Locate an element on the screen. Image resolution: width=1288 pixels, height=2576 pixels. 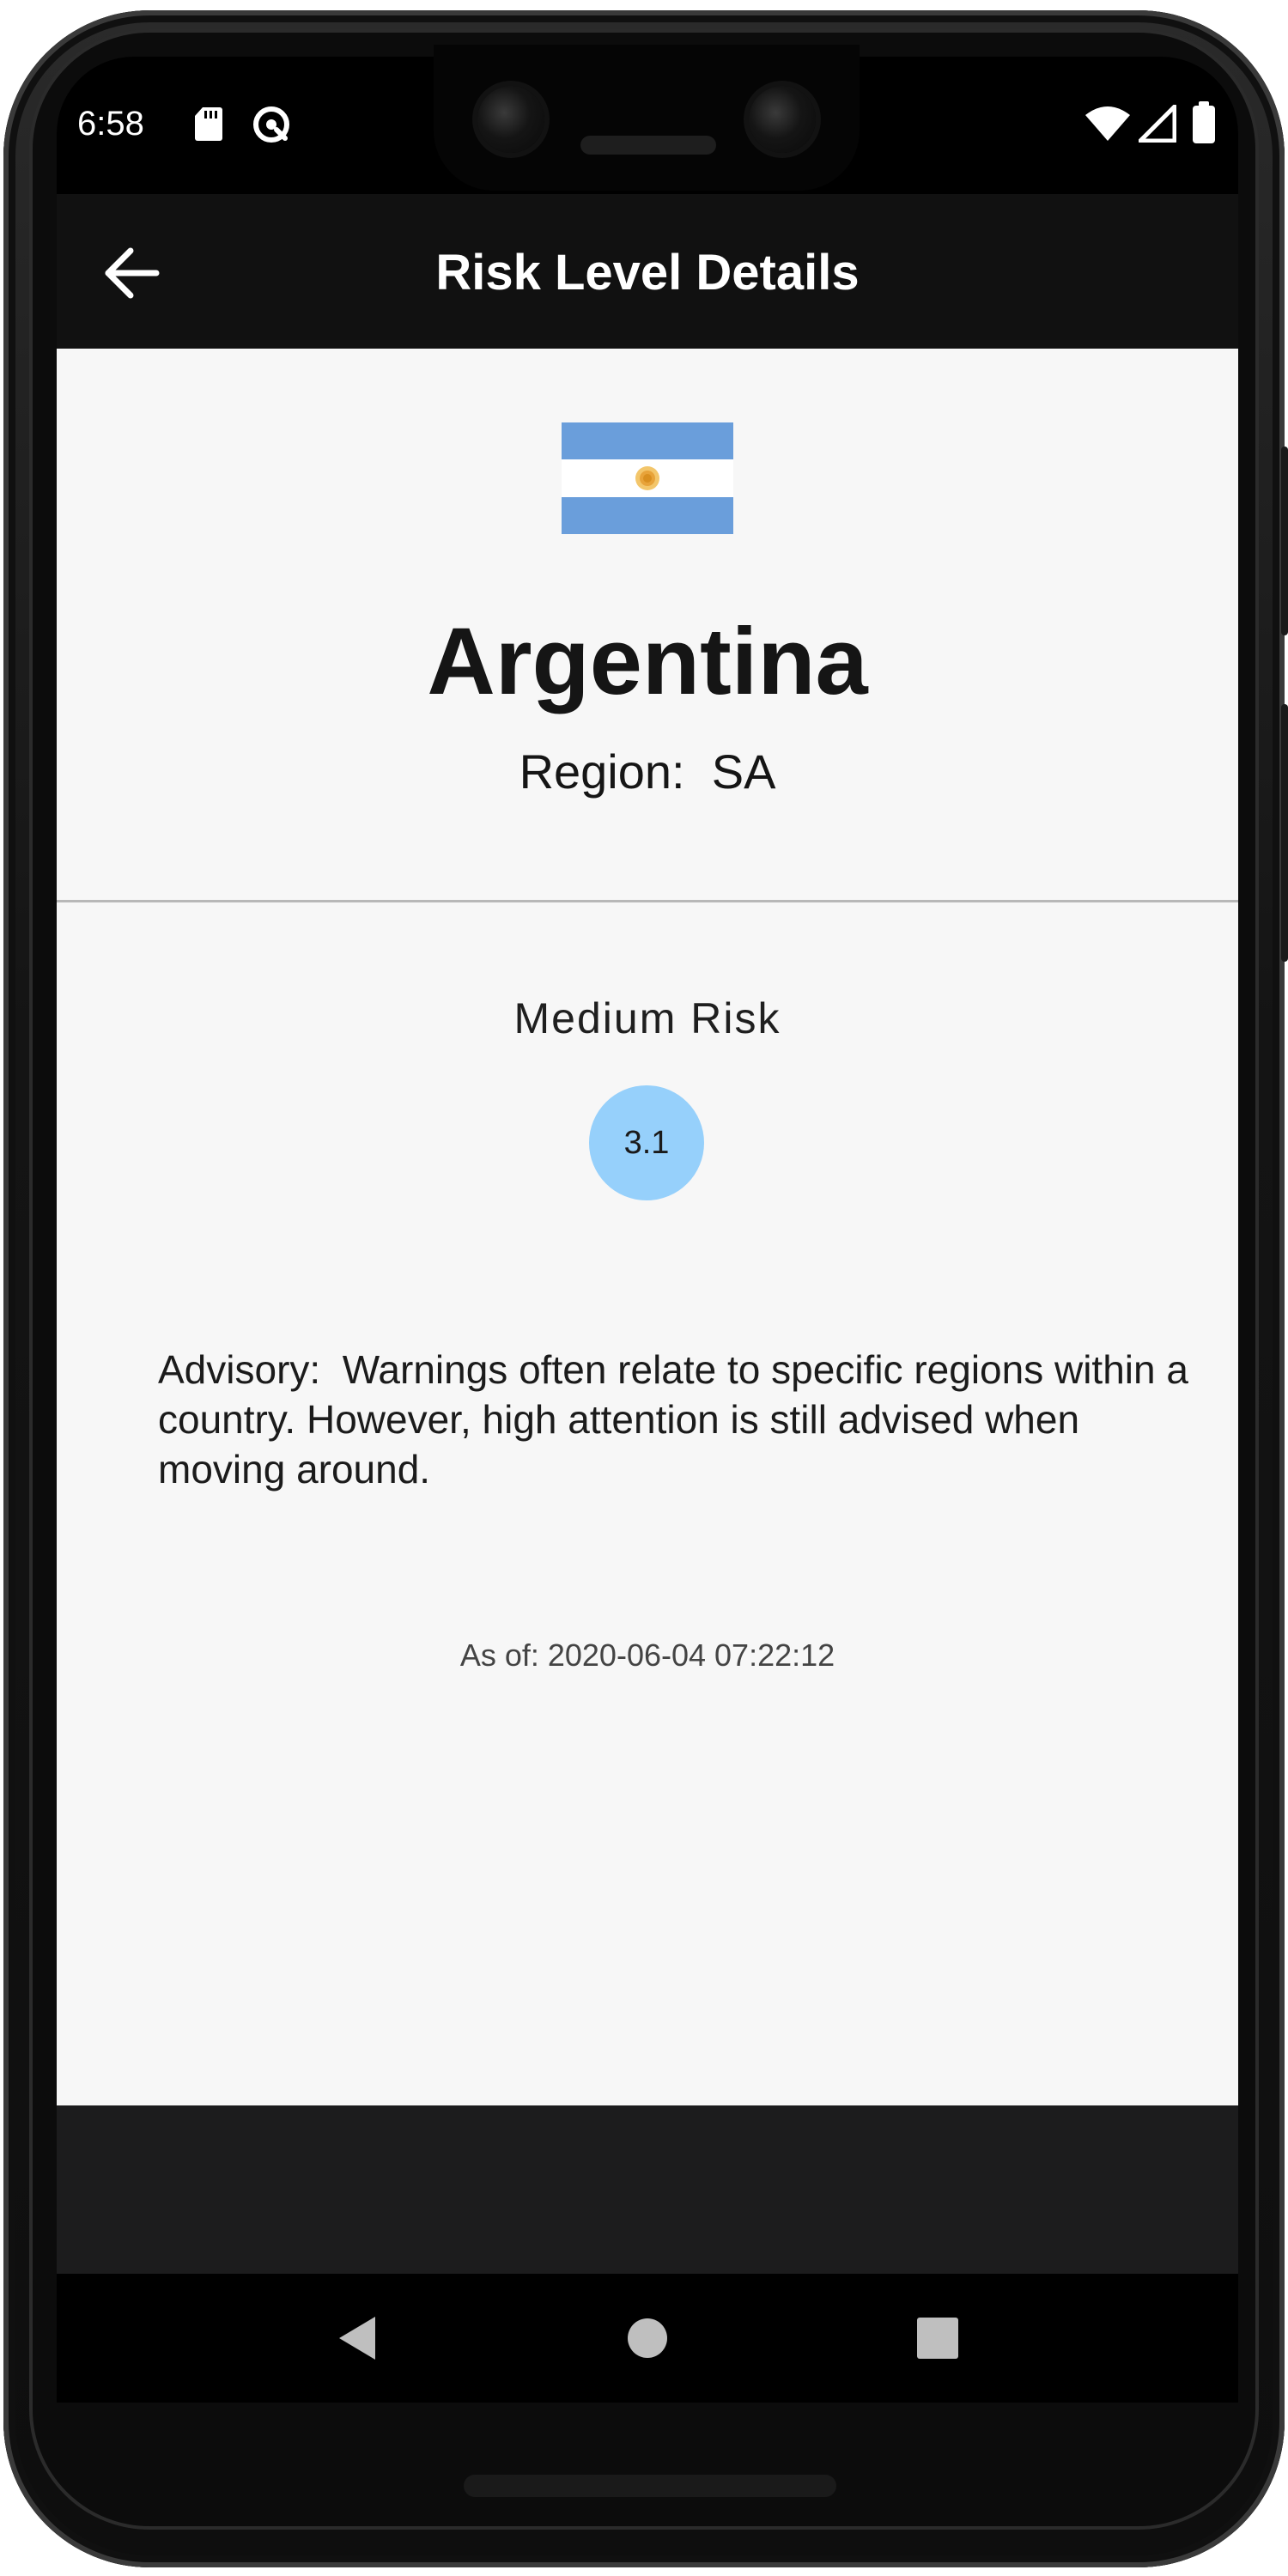
nav-recents-button is located at coordinates (937, 2339).